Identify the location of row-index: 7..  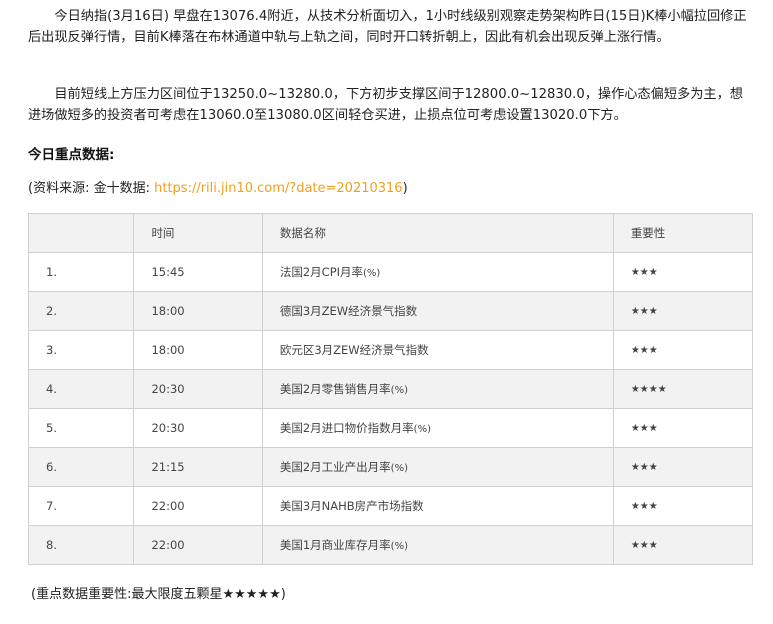
(81, 506).